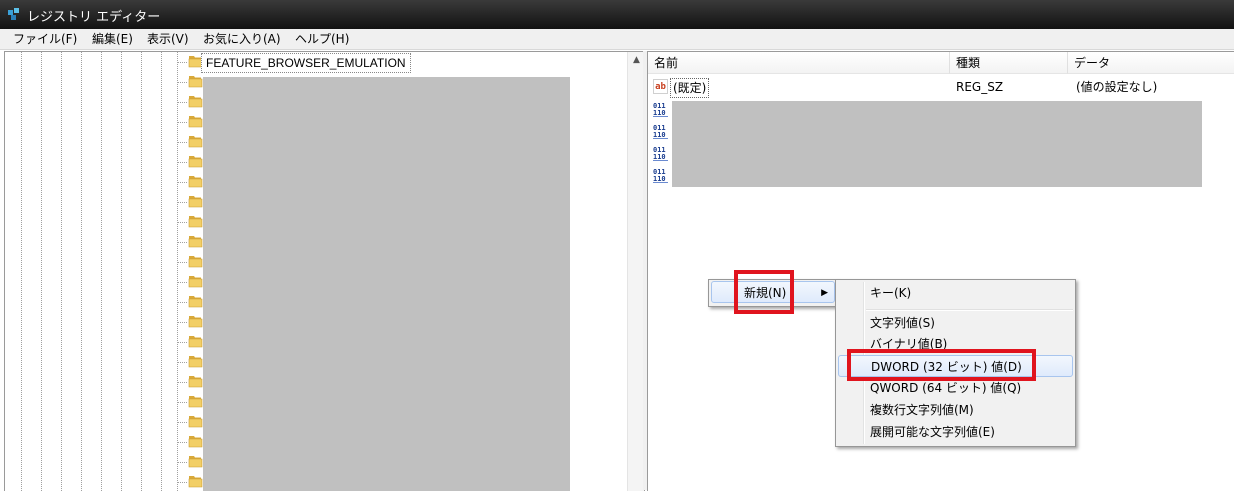 Image resolution: width=1234 pixels, height=491 pixels. What do you see at coordinates (94, 17) in the screenshot?
I see `window-title: レジストリ エディター` at bounding box center [94, 17].